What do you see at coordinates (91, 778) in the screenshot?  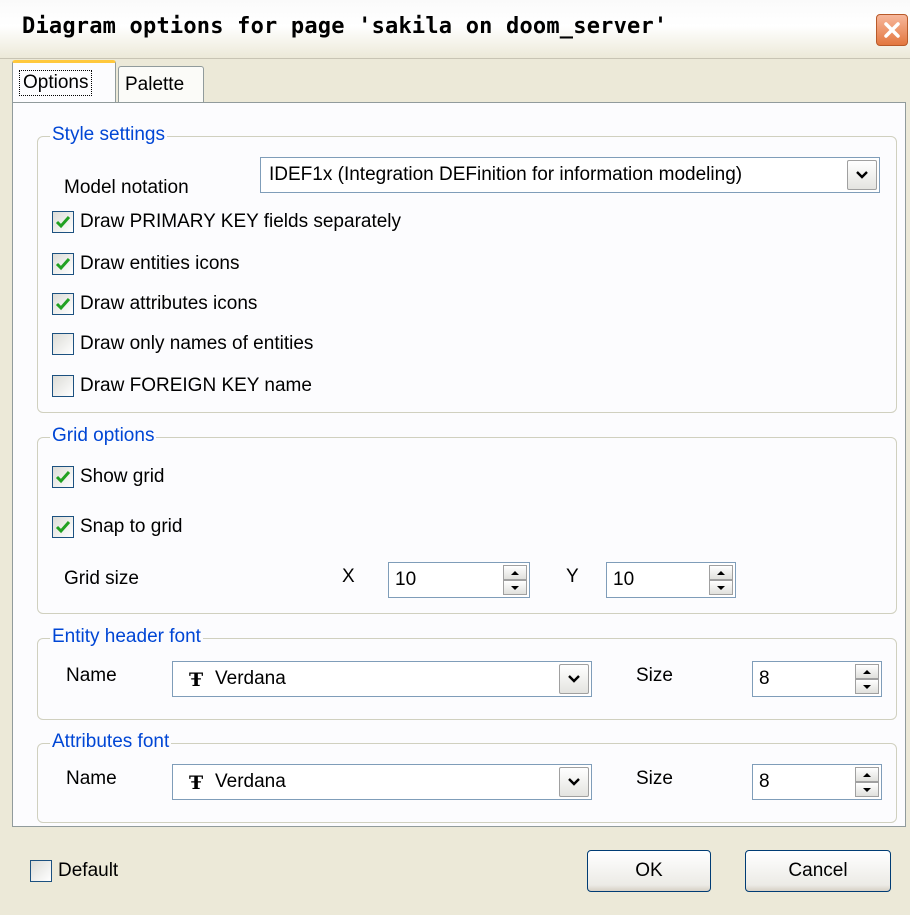 I see `attributes-font-name-label: Name` at bounding box center [91, 778].